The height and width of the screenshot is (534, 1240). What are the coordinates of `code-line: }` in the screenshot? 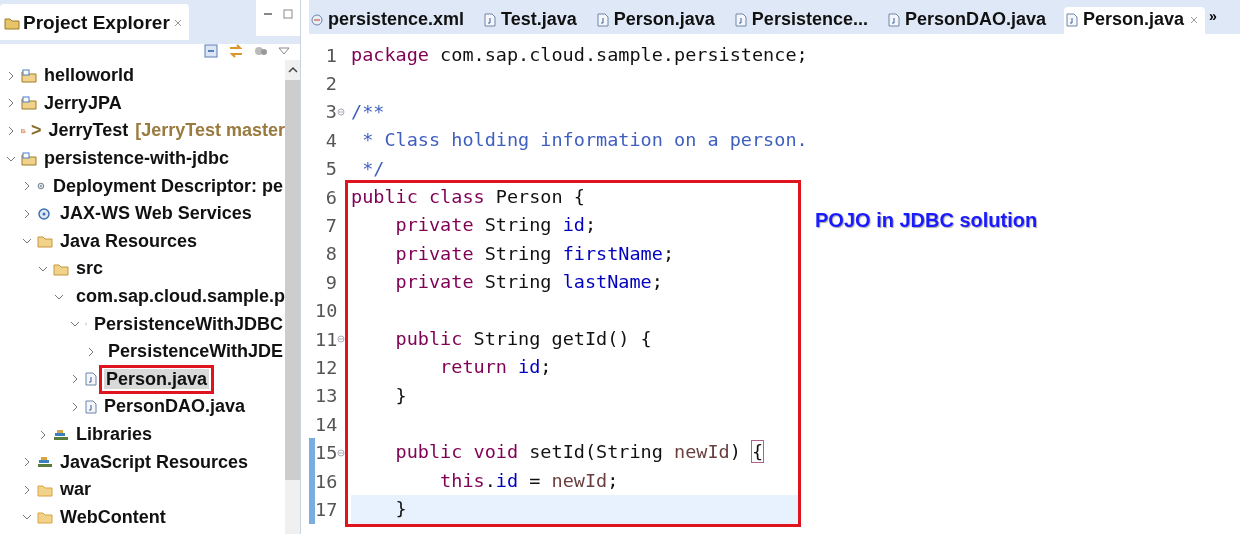 It's located at (401, 395).